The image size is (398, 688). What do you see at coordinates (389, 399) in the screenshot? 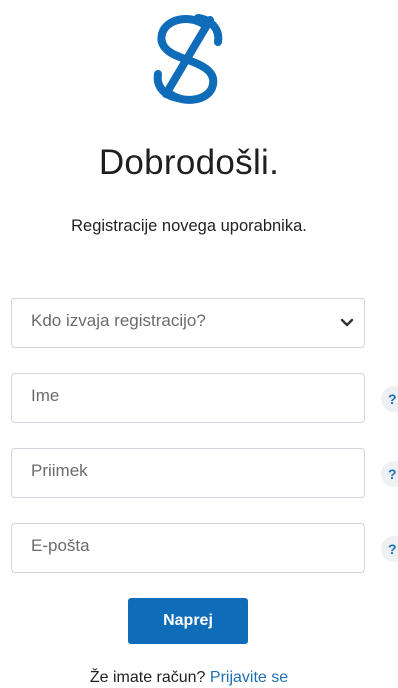
I see `first-name-help-icon: ?` at bounding box center [389, 399].